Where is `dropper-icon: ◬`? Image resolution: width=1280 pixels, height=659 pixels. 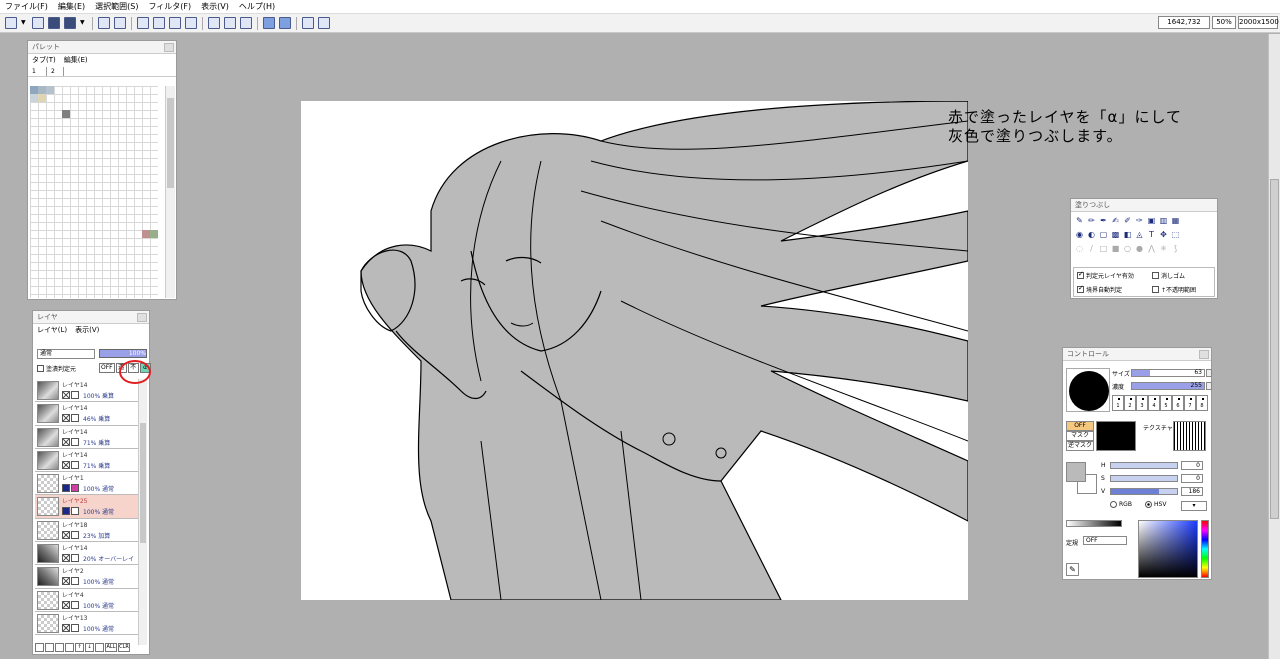
dropper-icon: ◬ is located at coordinates (1139, 234).